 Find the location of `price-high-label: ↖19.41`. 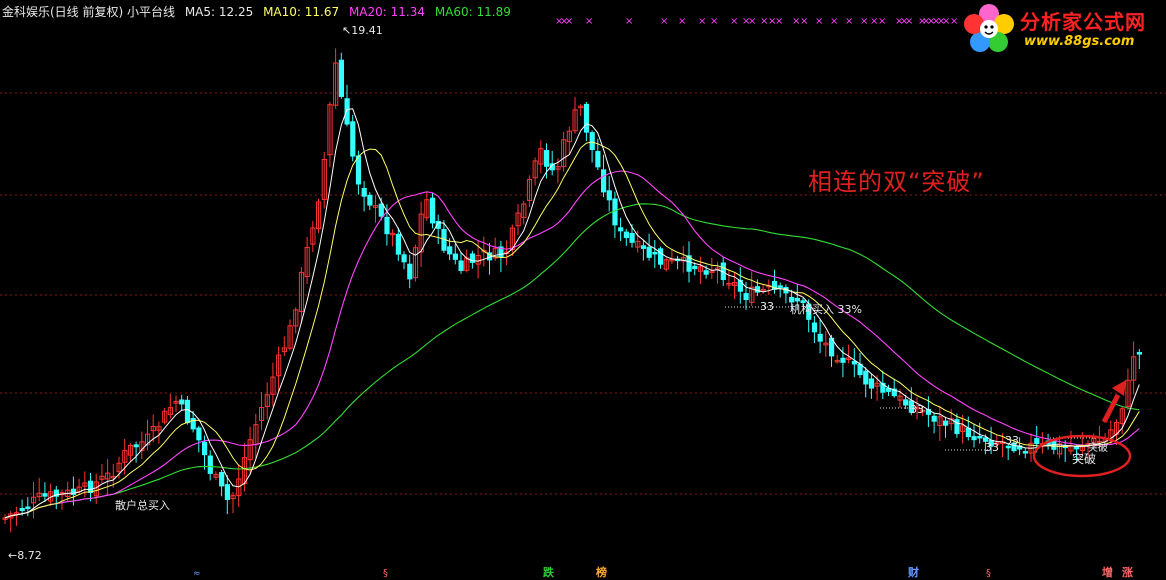

price-high-label: ↖19.41 is located at coordinates (362, 30).